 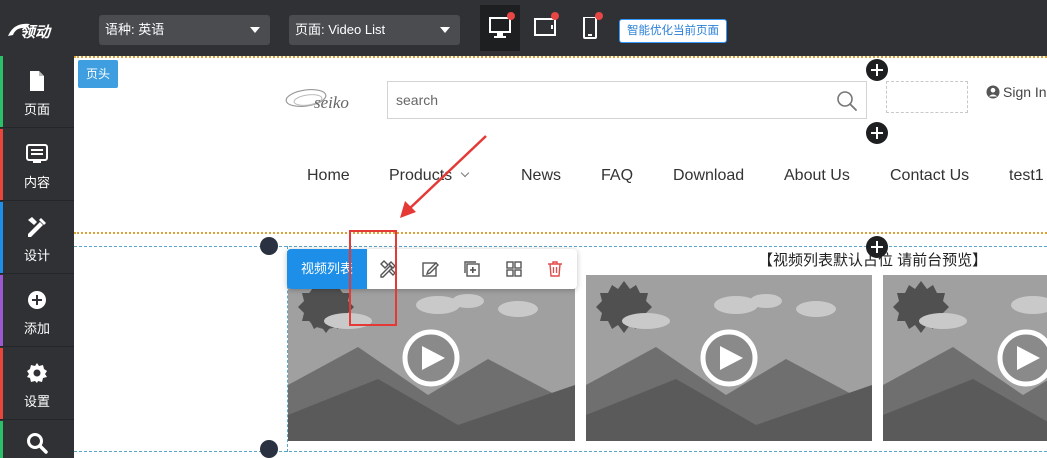 What do you see at coordinates (184, 30) in the screenshot?
I see `language-select: 语种: 英语` at bounding box center [184, 30].